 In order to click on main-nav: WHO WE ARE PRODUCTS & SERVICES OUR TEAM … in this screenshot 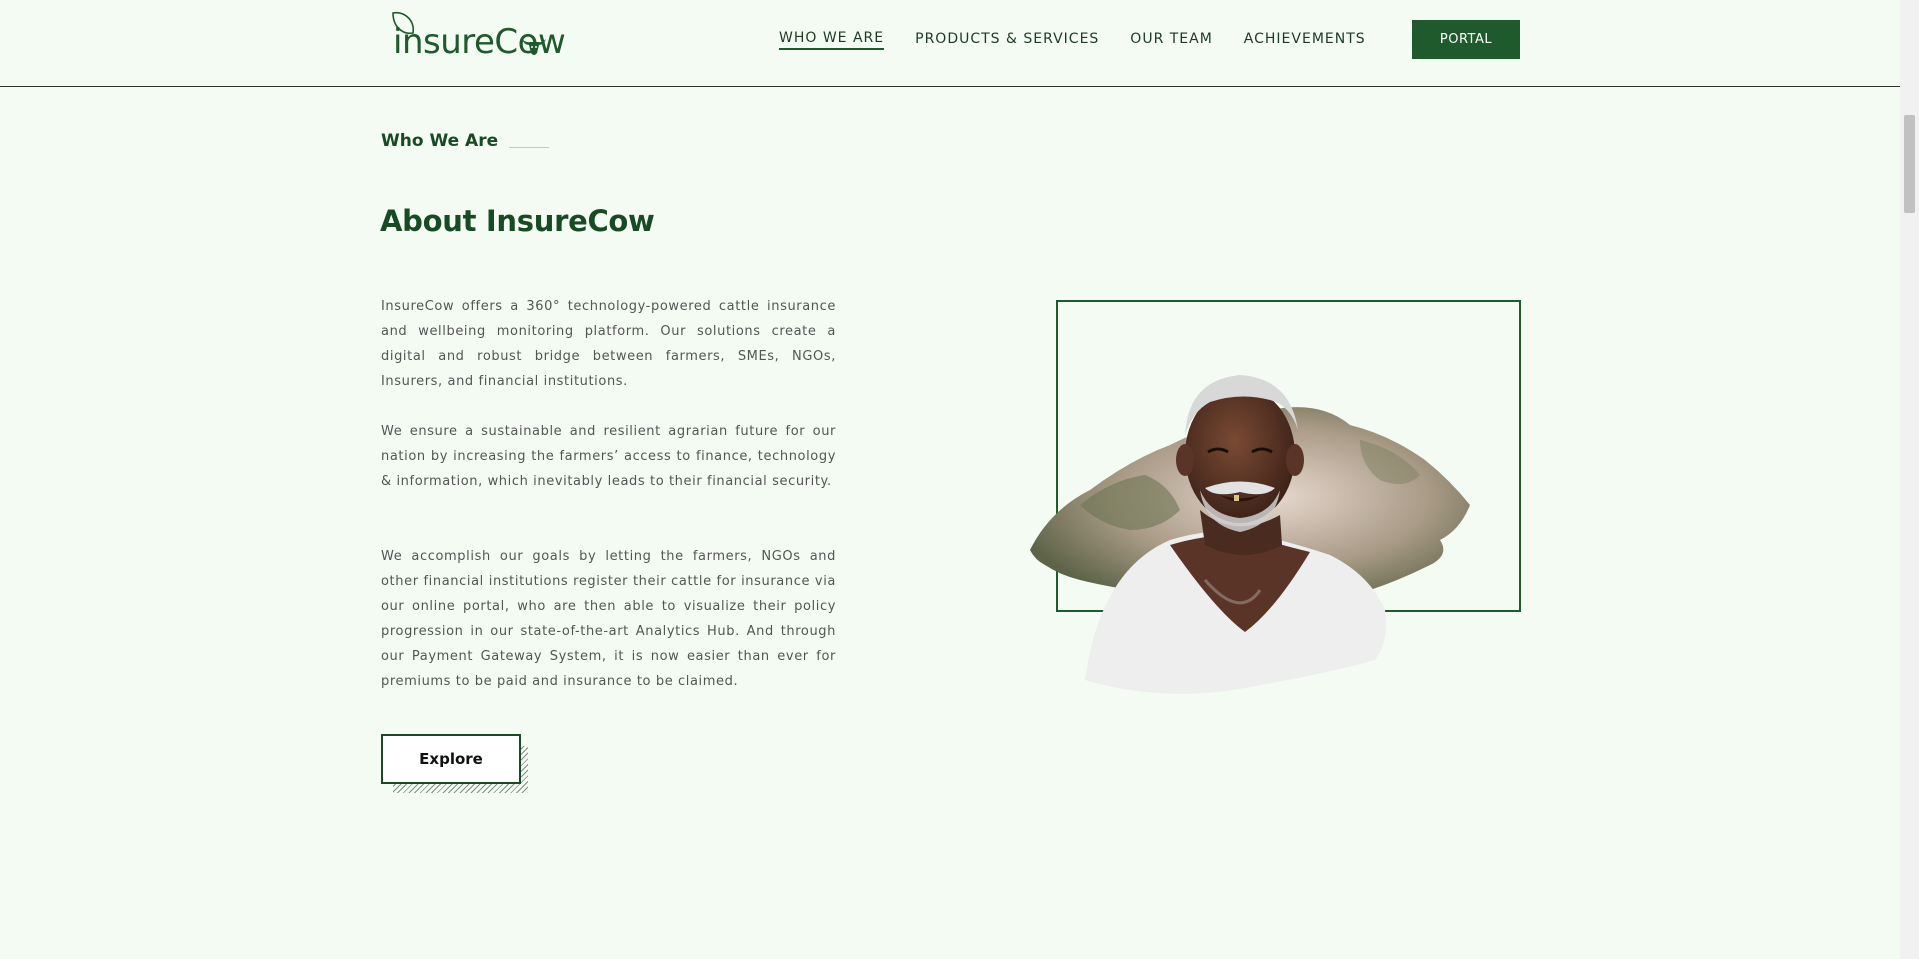, I will do `click(1088, 40)`.